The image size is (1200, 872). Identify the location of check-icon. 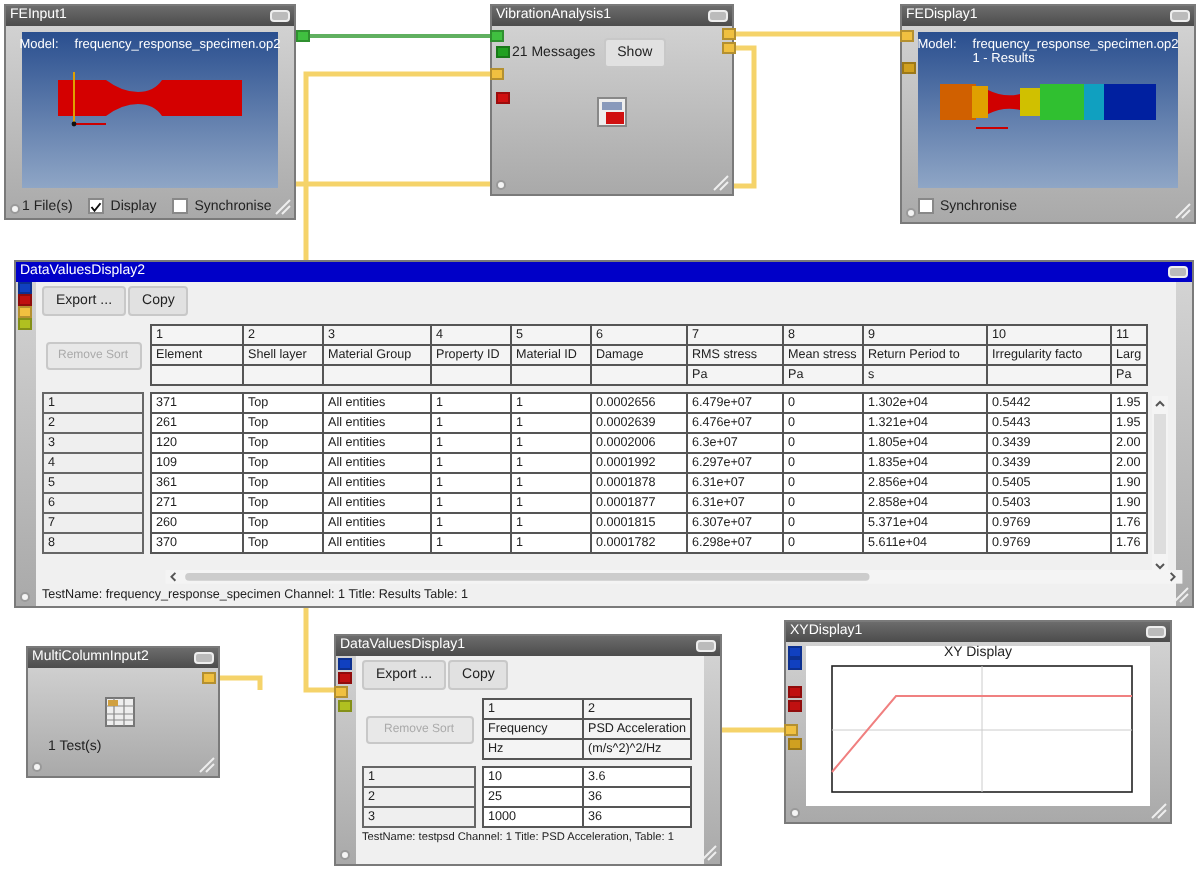
(96, 206).